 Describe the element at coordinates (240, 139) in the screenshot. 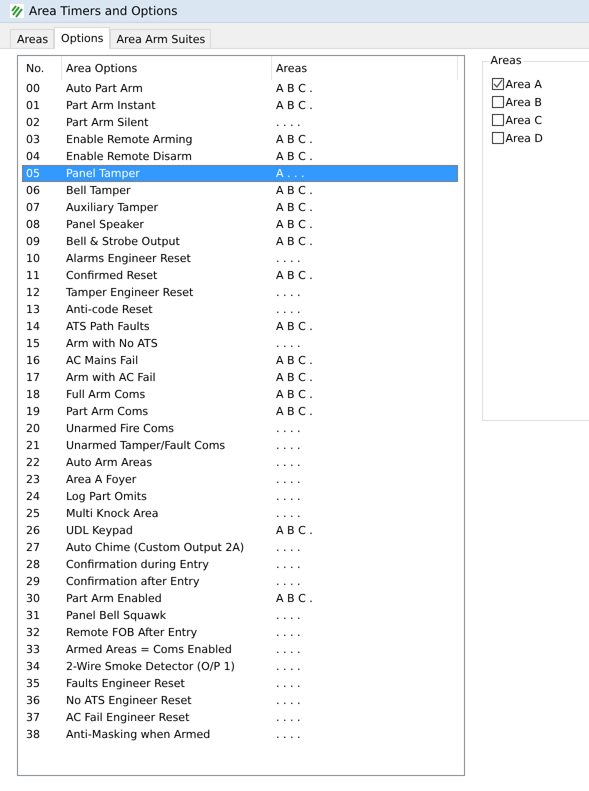

I see `list-row: 03 Enable Remote Arming A B C .` at that location.